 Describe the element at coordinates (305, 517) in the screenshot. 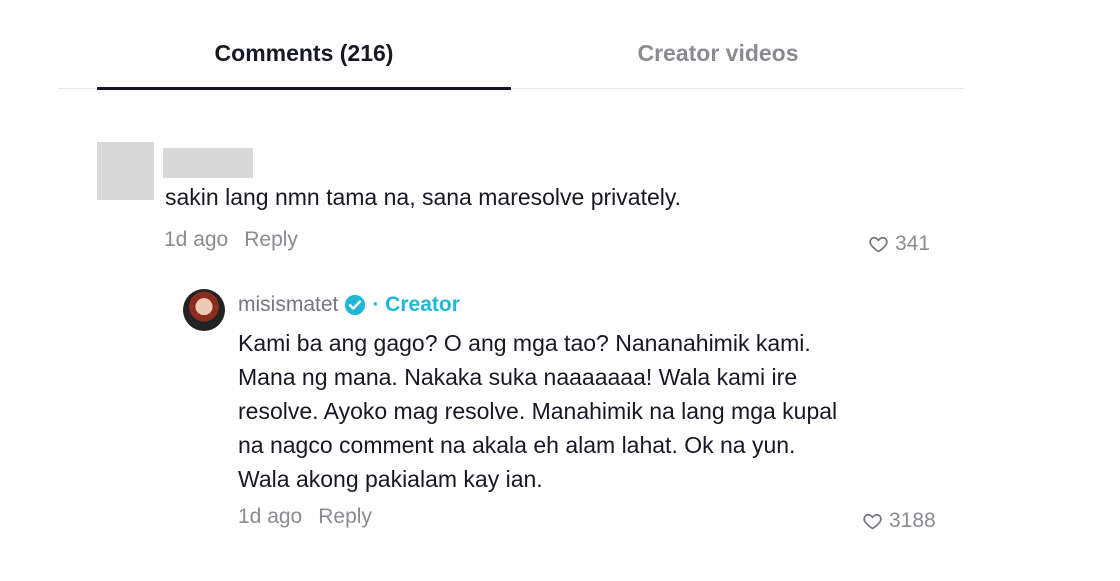

I see `reply-meta: 1d ago Reply` at that location.